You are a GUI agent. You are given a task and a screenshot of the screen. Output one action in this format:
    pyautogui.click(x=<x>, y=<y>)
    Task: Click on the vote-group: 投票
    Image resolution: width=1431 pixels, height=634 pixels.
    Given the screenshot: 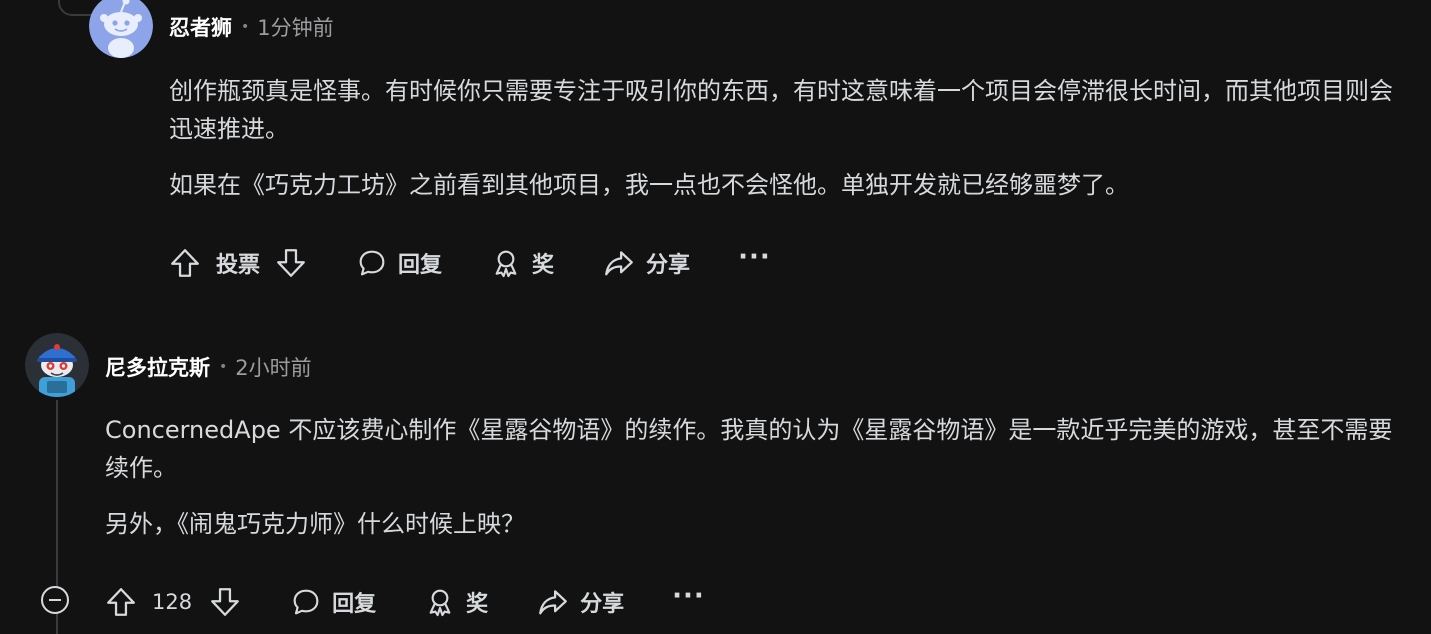 What is the action you would take?
    pyautogui.click(x=238, y=263)
    